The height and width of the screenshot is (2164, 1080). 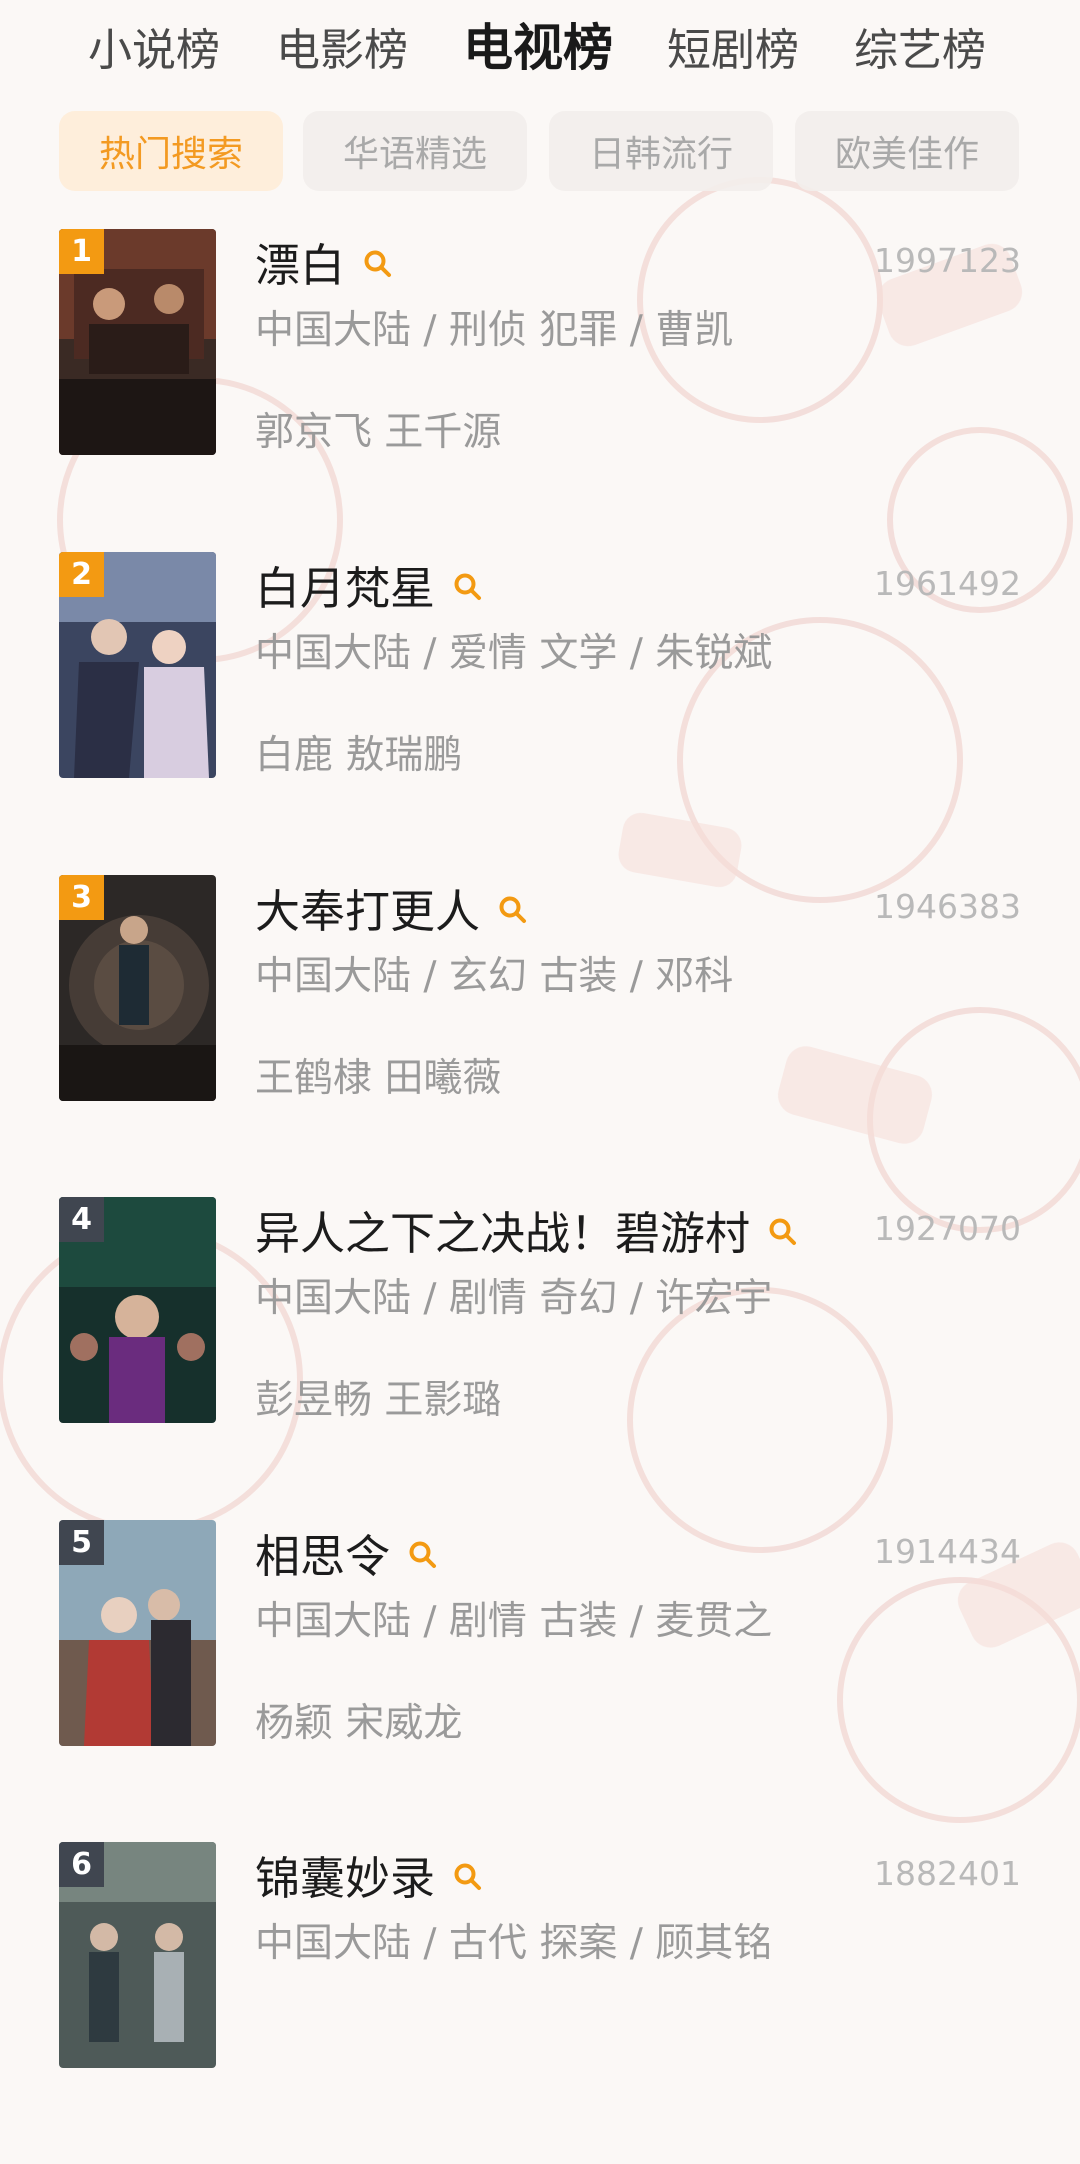 What do you see at coordinates (154, 46) in the screenshot?
I see `tab-novel: 小说榜` at bounding box center [154, 46].